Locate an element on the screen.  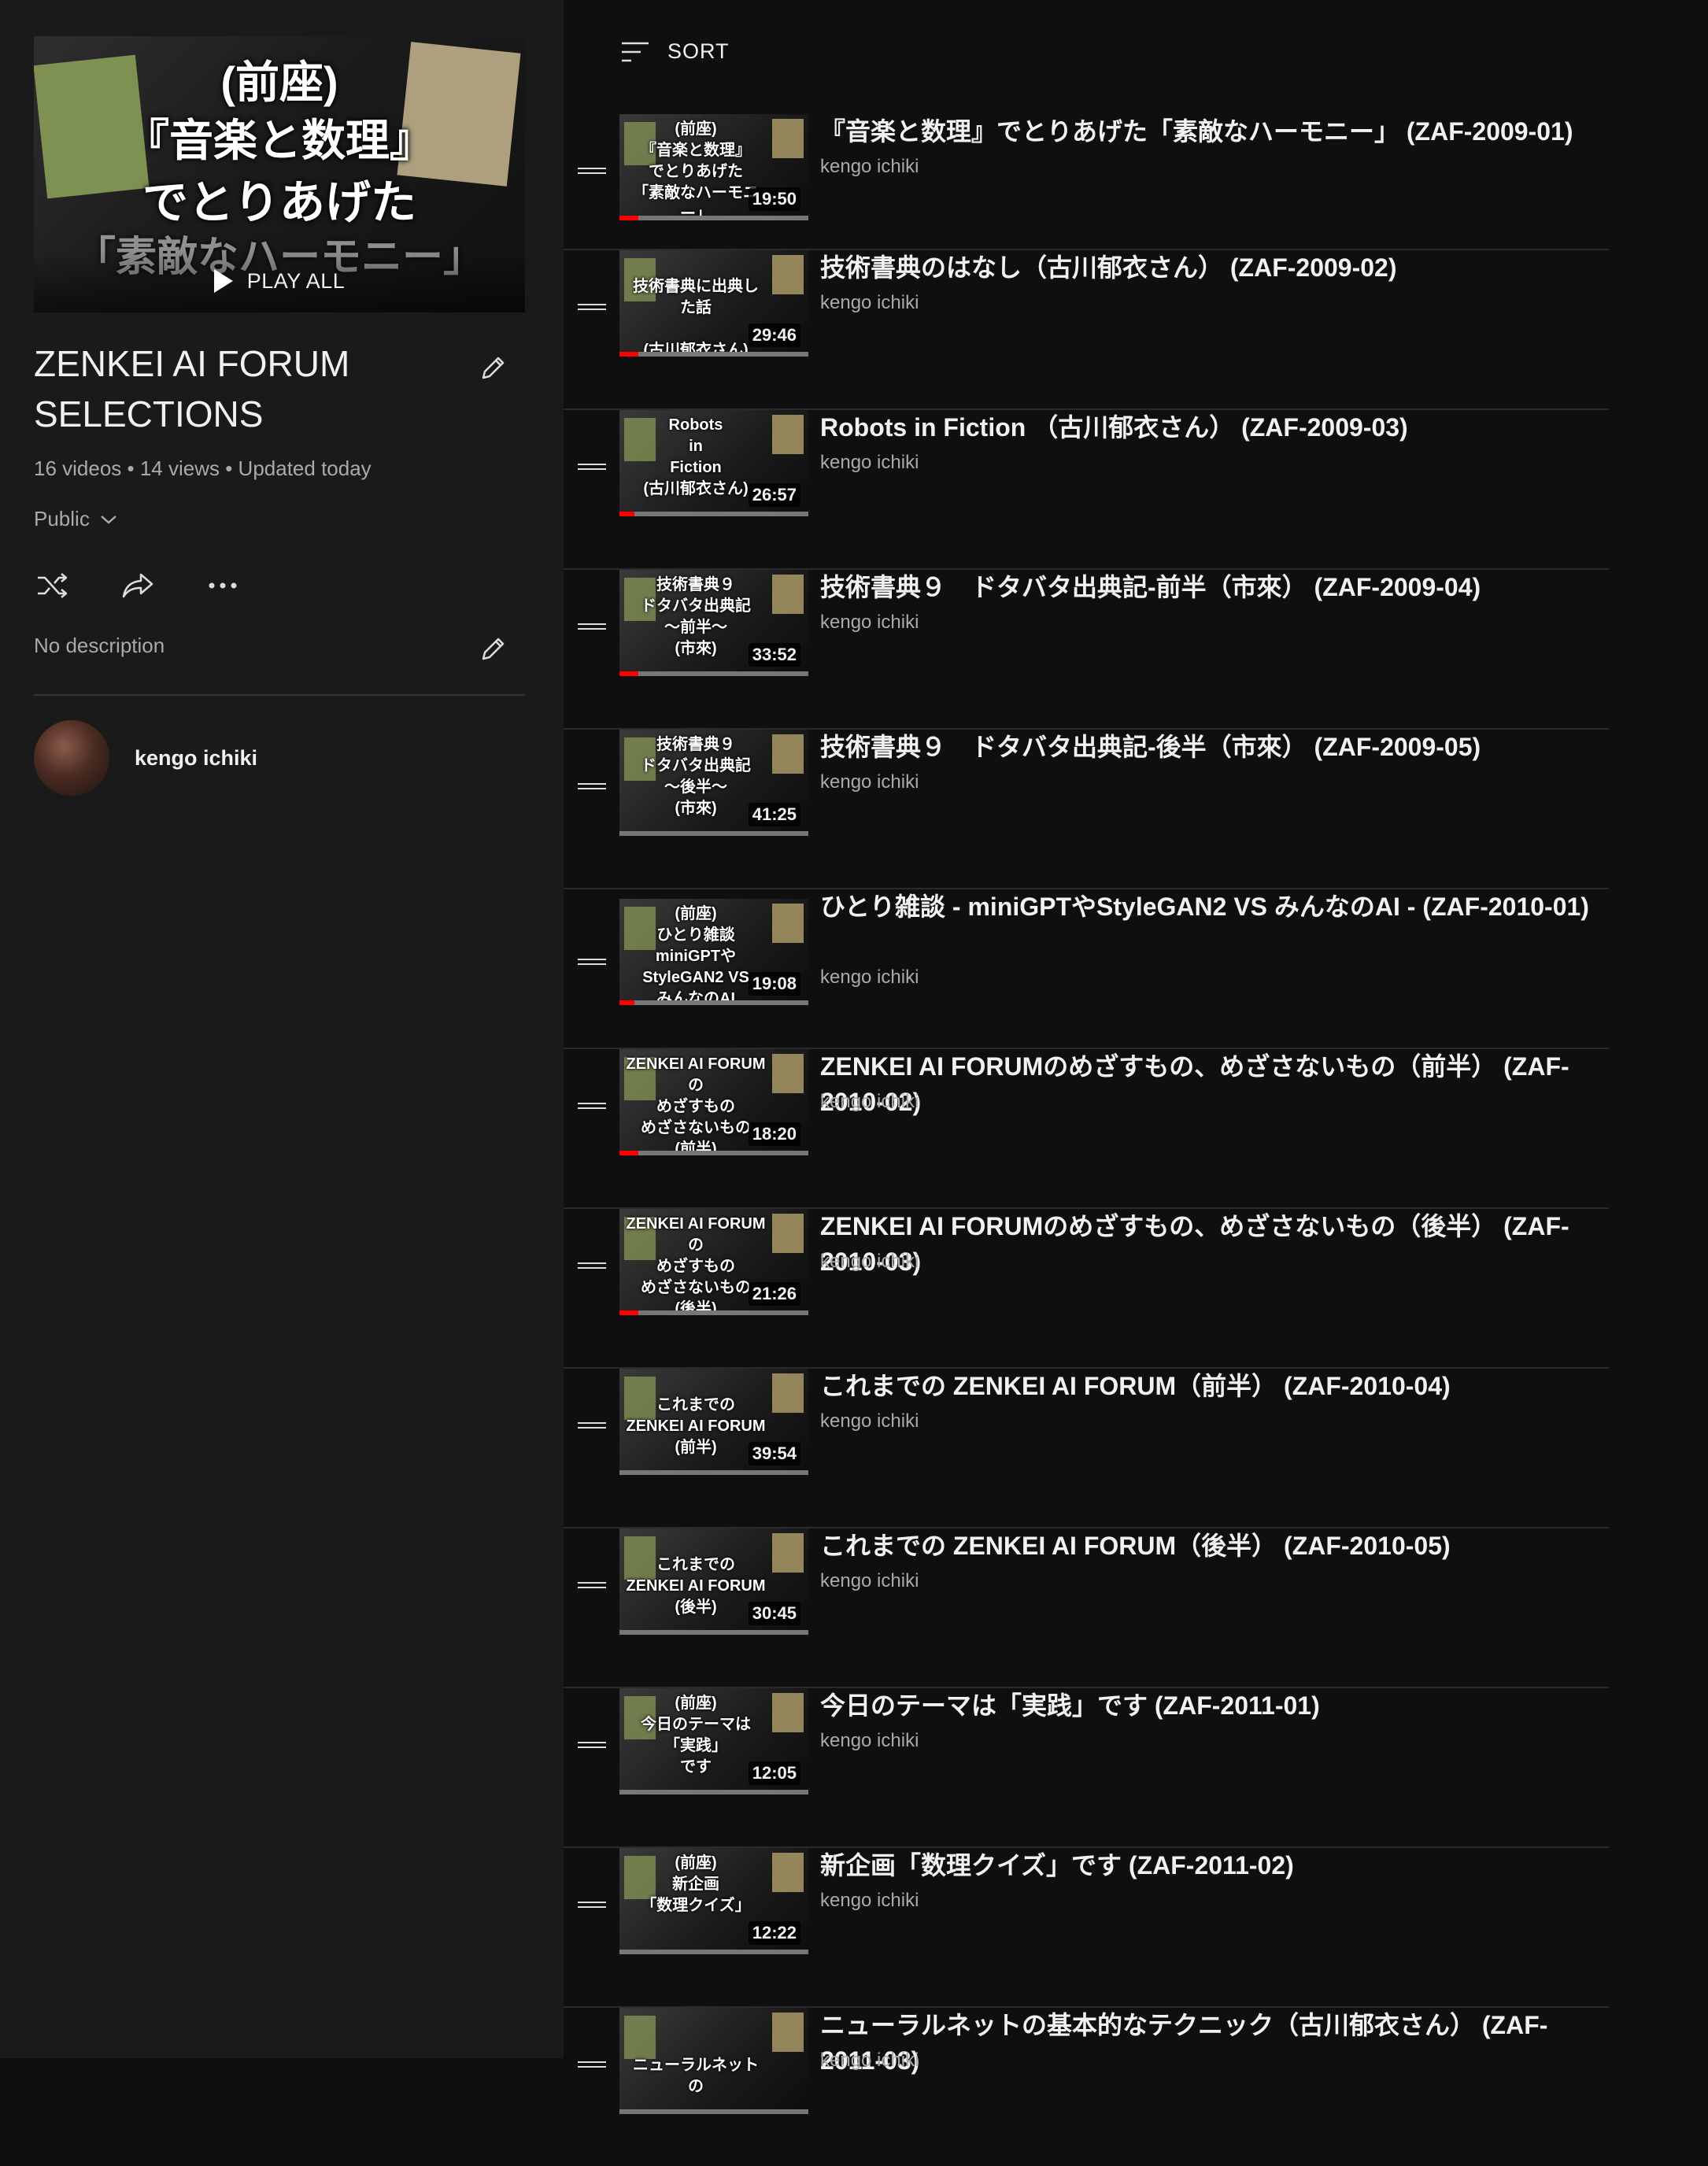
video-title: これまでの ZENKEI AI FORUM（前半） (ZAF-2010-04) is located at coordinates (1209, 1387).